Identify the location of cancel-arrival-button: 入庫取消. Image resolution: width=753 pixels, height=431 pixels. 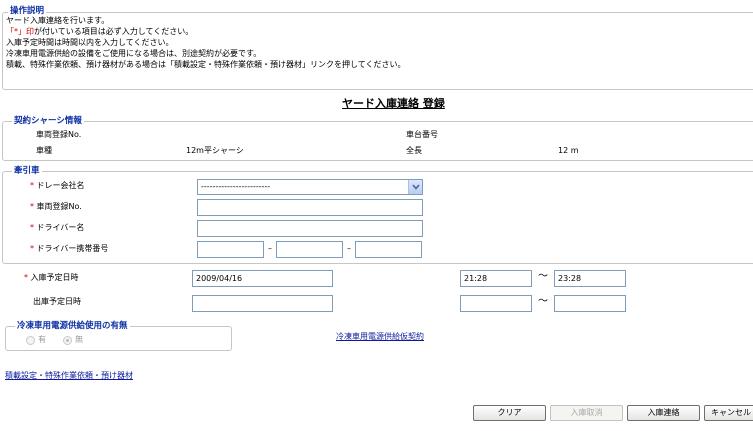
(586, 413).